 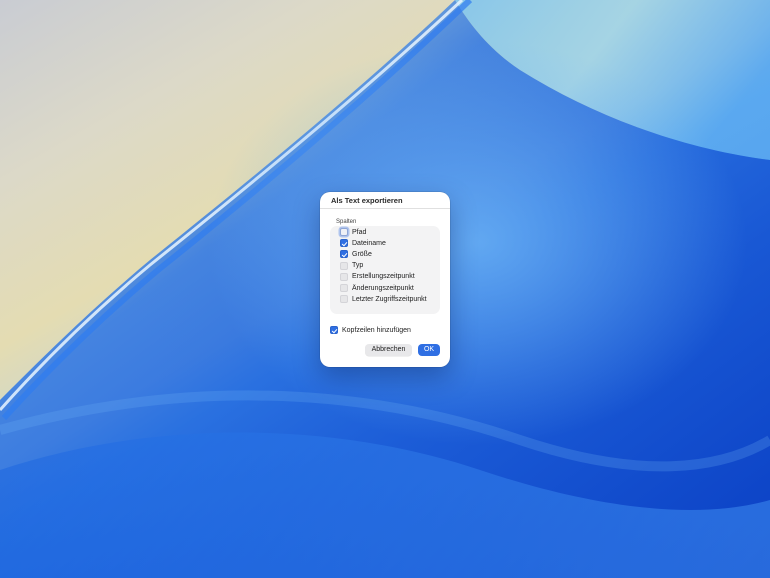 What do you see at coordinates (362, 254) in the screenshot?
I see `groesse-label: Größe` at bounding box center [362, 254].